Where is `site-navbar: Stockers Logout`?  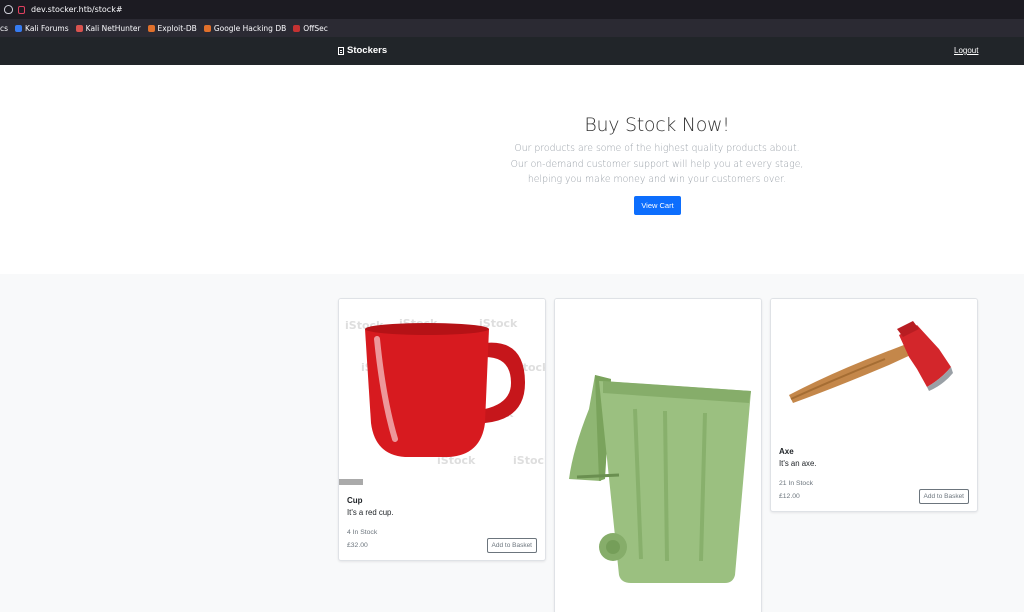
site-navbar: Stockers Logout is located at coordinates (512, 51).